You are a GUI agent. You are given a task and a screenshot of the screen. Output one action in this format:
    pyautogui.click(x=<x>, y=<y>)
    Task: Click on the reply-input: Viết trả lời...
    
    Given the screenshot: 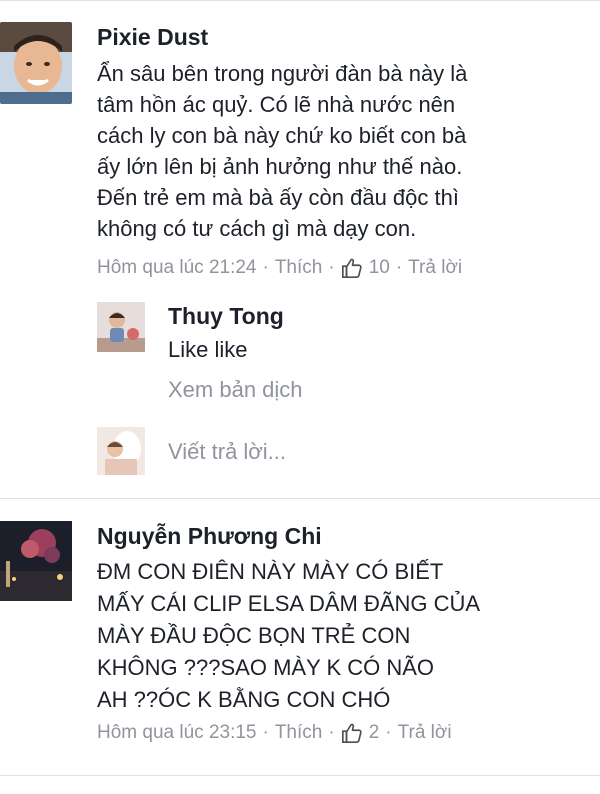 What is the action you would take?
    pyautogui.click(x=227, y=452)
    